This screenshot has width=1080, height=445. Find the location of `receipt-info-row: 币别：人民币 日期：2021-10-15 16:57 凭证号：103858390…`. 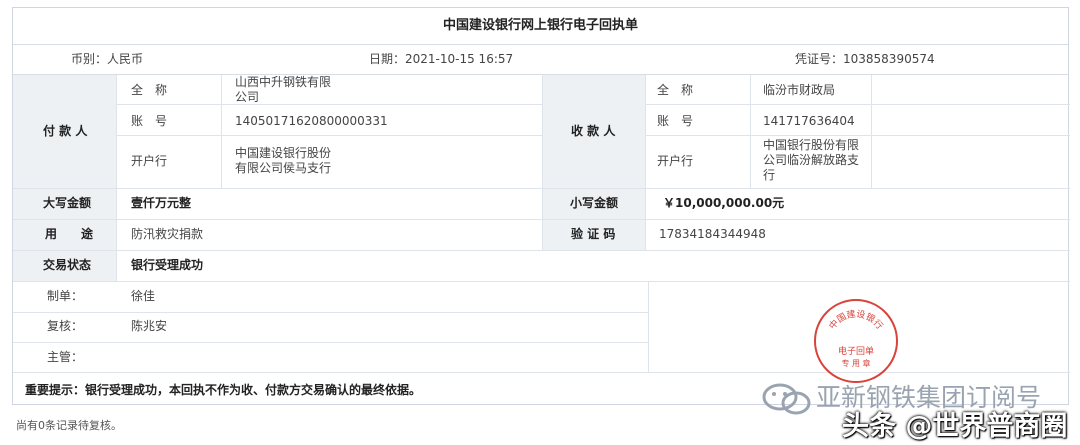

receipt-info-row: 币别：人民币 日期：2021-10-15 16:57 凭证号：103858390… is located at coordinates (540, 59).